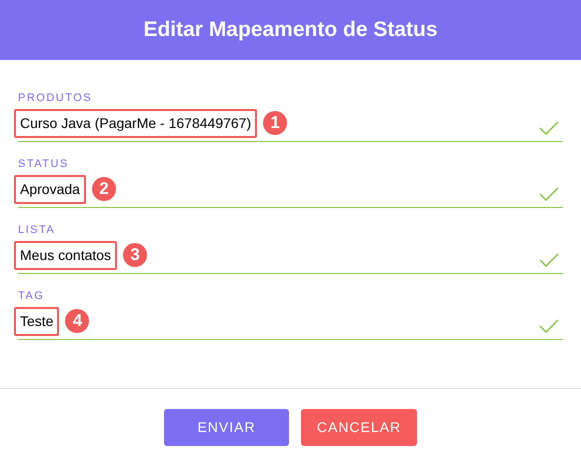 This screenshot has width=581, height=460. Describe the element at coordinates (66, 255) in the screenshot. I see `field-value: Meus contatos` at that location.